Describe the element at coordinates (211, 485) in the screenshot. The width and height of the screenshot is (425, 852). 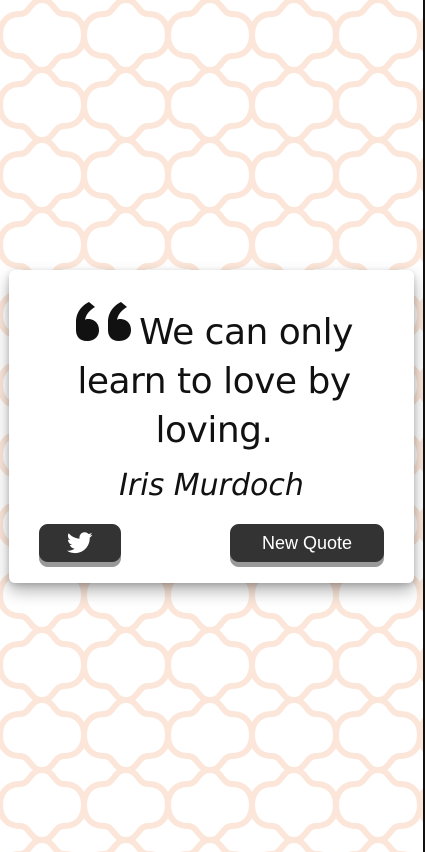
I see `quote-author: Iris Murdoch` at that location.